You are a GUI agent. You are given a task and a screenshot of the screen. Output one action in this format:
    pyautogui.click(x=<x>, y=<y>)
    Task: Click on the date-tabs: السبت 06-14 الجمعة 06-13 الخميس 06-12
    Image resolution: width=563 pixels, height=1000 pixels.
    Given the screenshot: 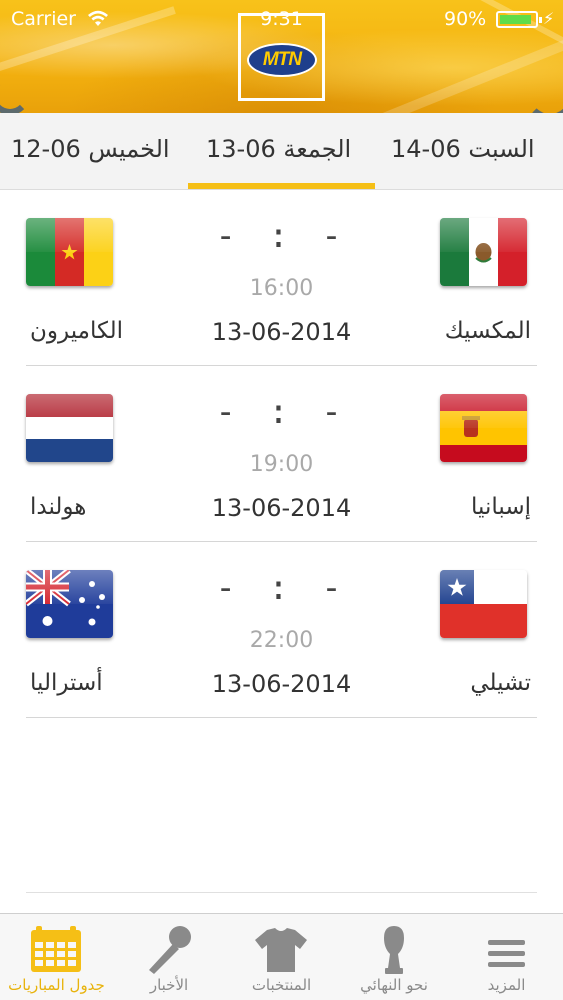 What is the action you would take?
    pyautogui.click(x=281, y=151)
    